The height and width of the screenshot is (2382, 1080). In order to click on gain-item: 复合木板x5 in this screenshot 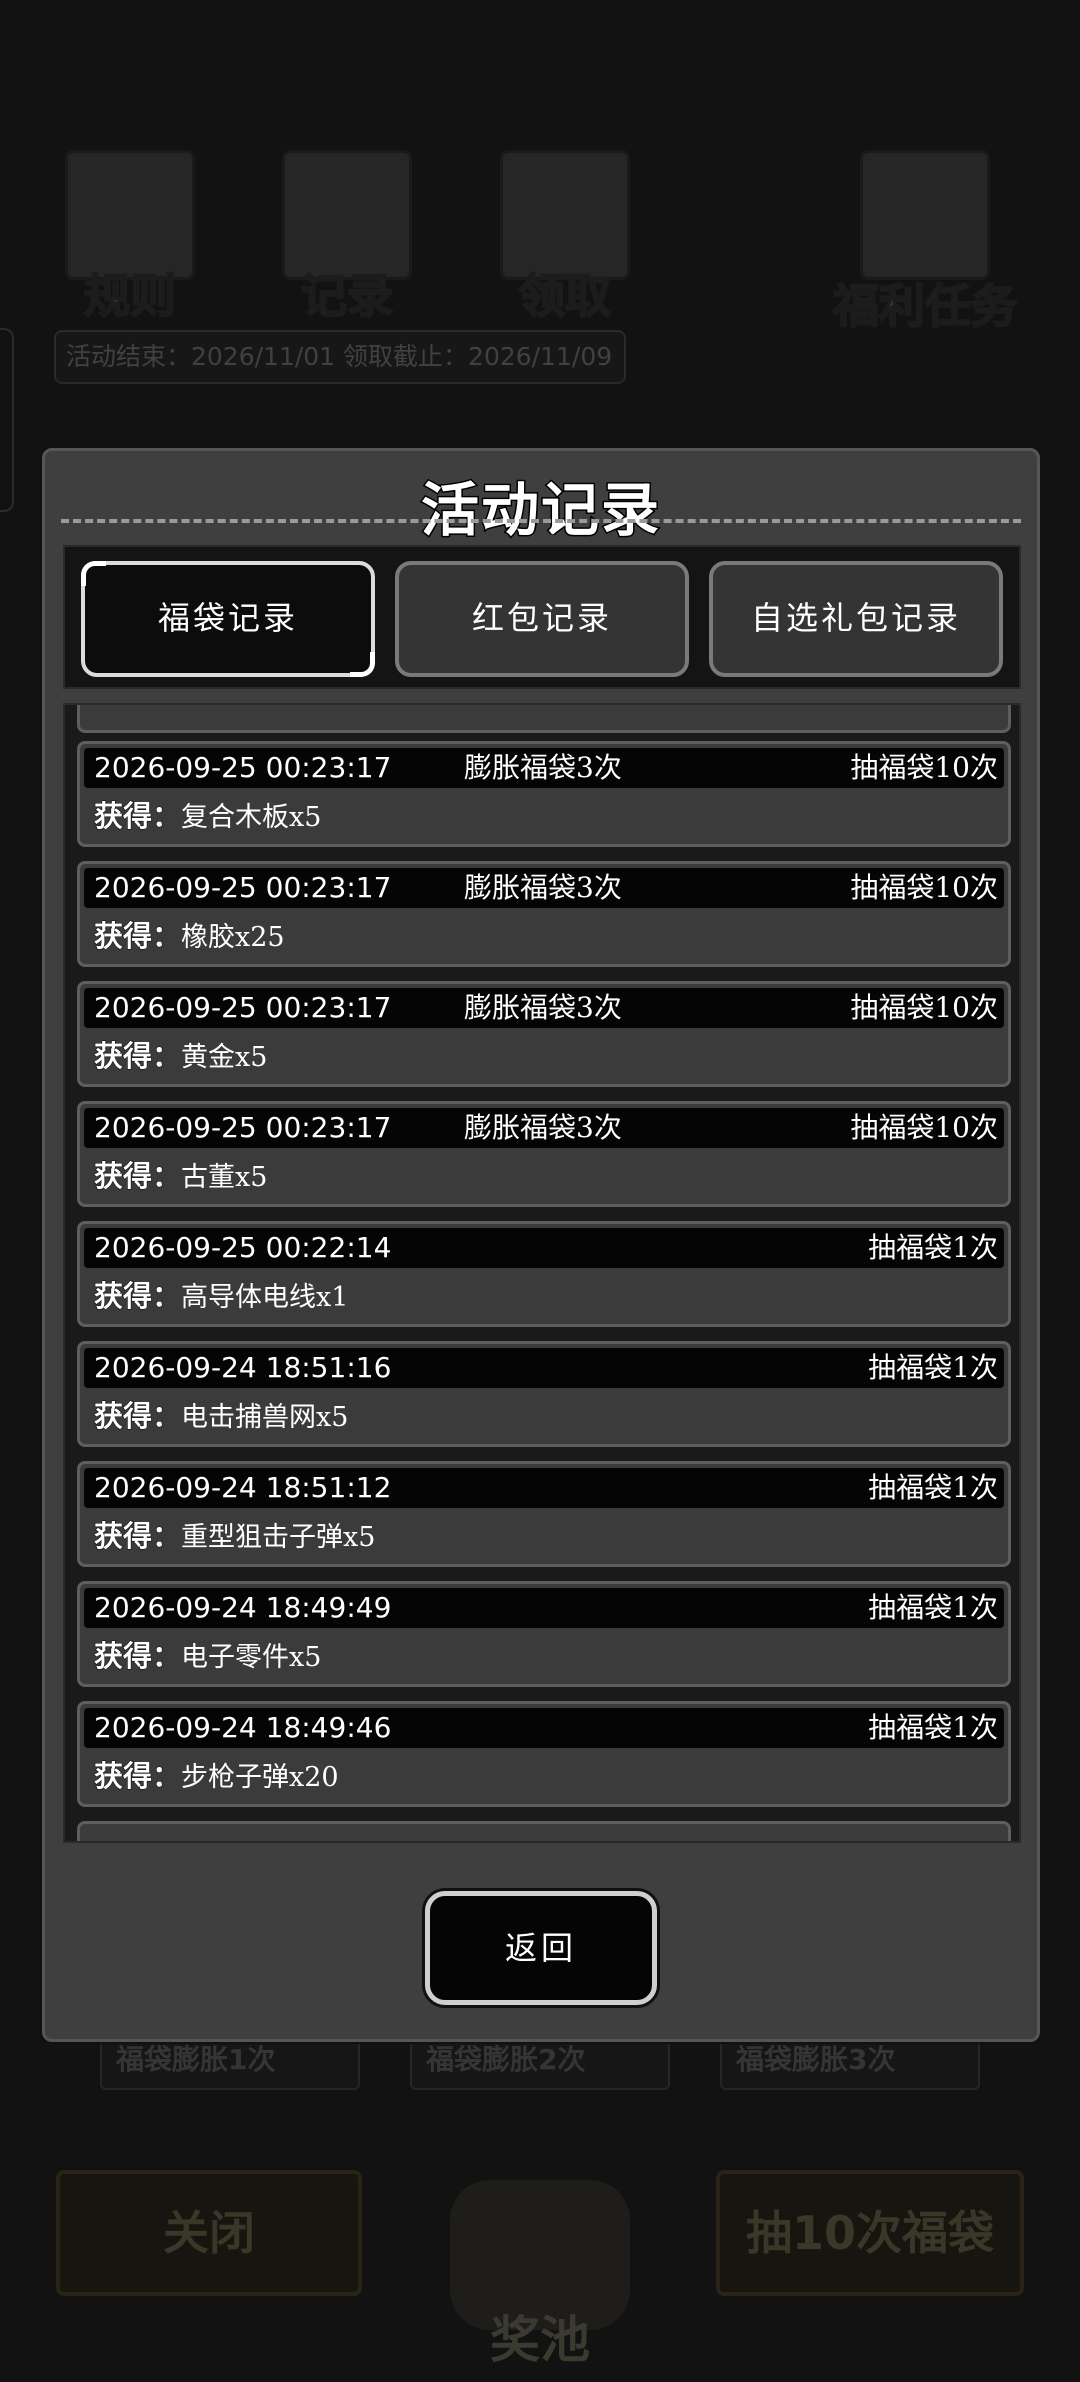, I will do `click(251, 817)`.